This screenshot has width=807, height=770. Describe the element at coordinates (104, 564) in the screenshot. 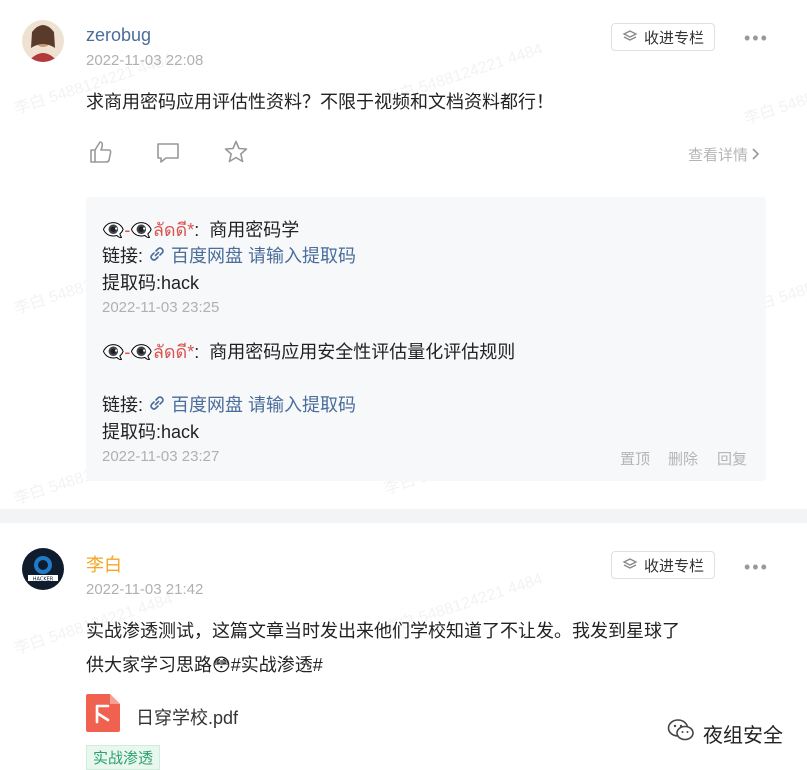

I see `author-name: 李白` at that location.